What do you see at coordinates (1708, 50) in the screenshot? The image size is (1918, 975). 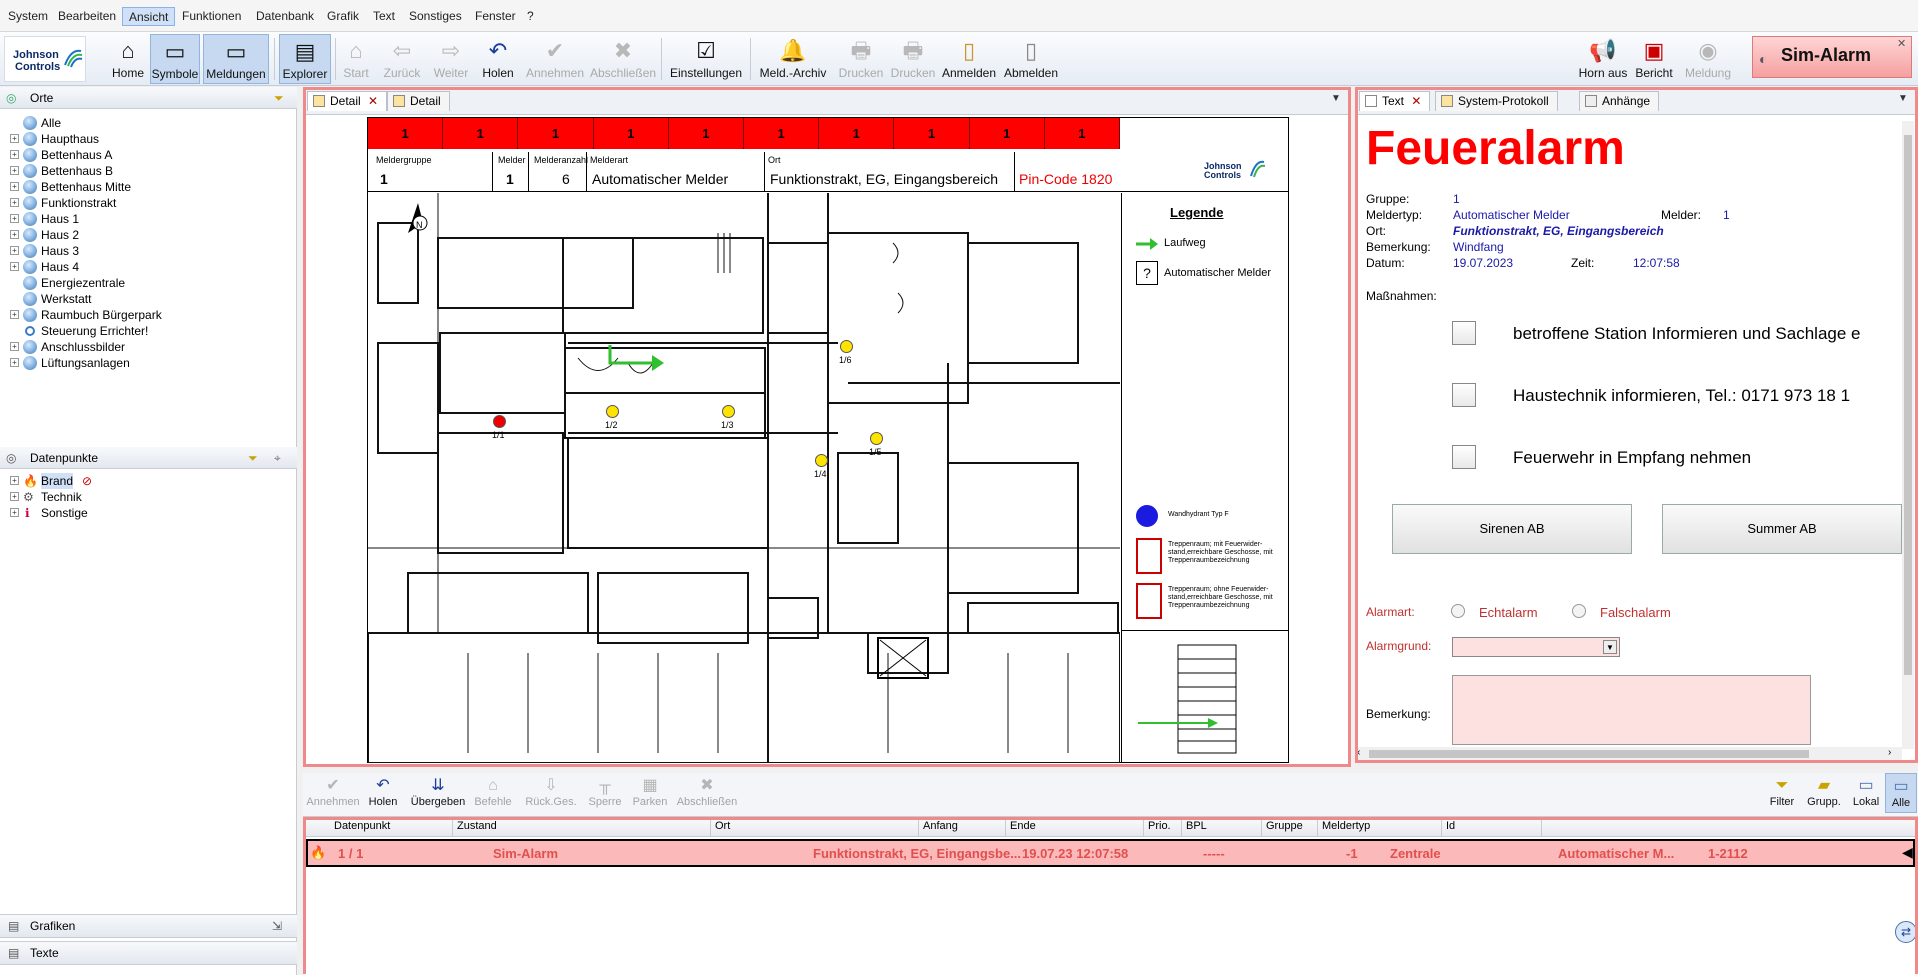 I see `speaker-icon: ◉` at bounding box center [1708, 50].